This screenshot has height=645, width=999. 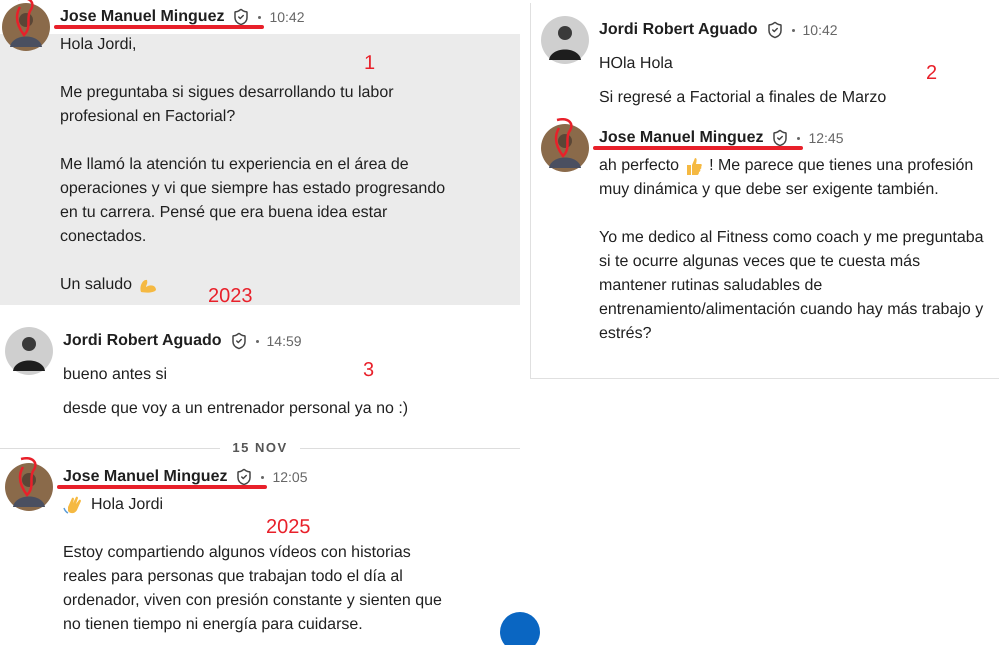 What do you see at coordinates (127, 505) in the screenshot?
I see `message-text: Hola Jordi` at bounding box center [127, 505].